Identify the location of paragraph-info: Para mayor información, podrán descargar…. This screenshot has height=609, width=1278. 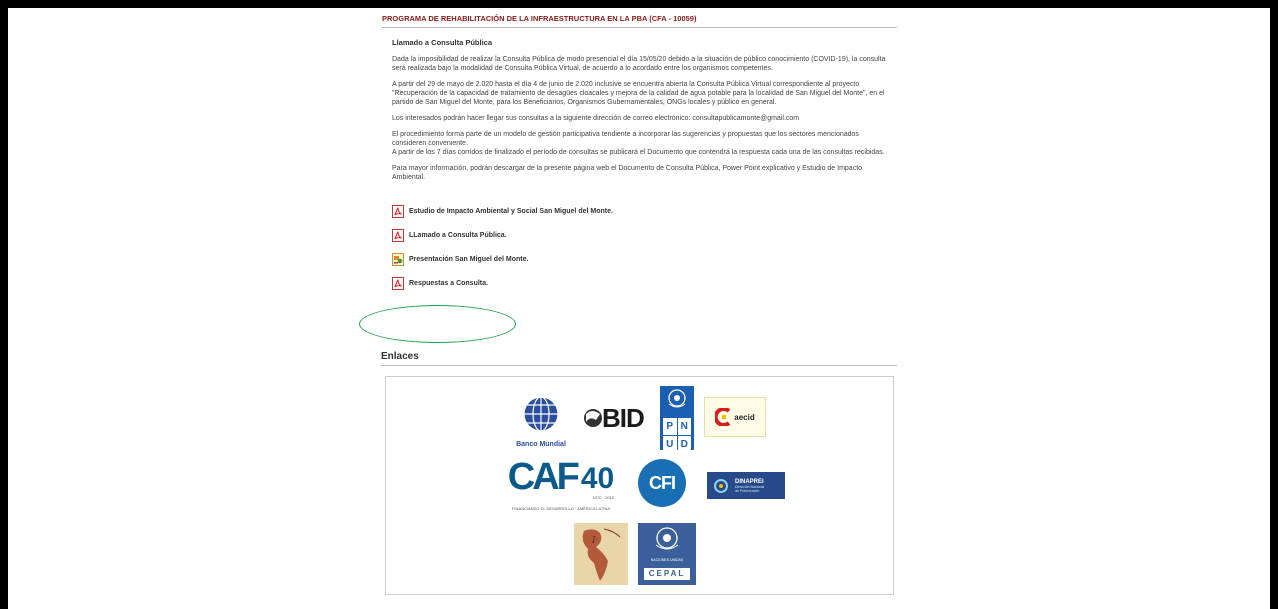
(627, 173).